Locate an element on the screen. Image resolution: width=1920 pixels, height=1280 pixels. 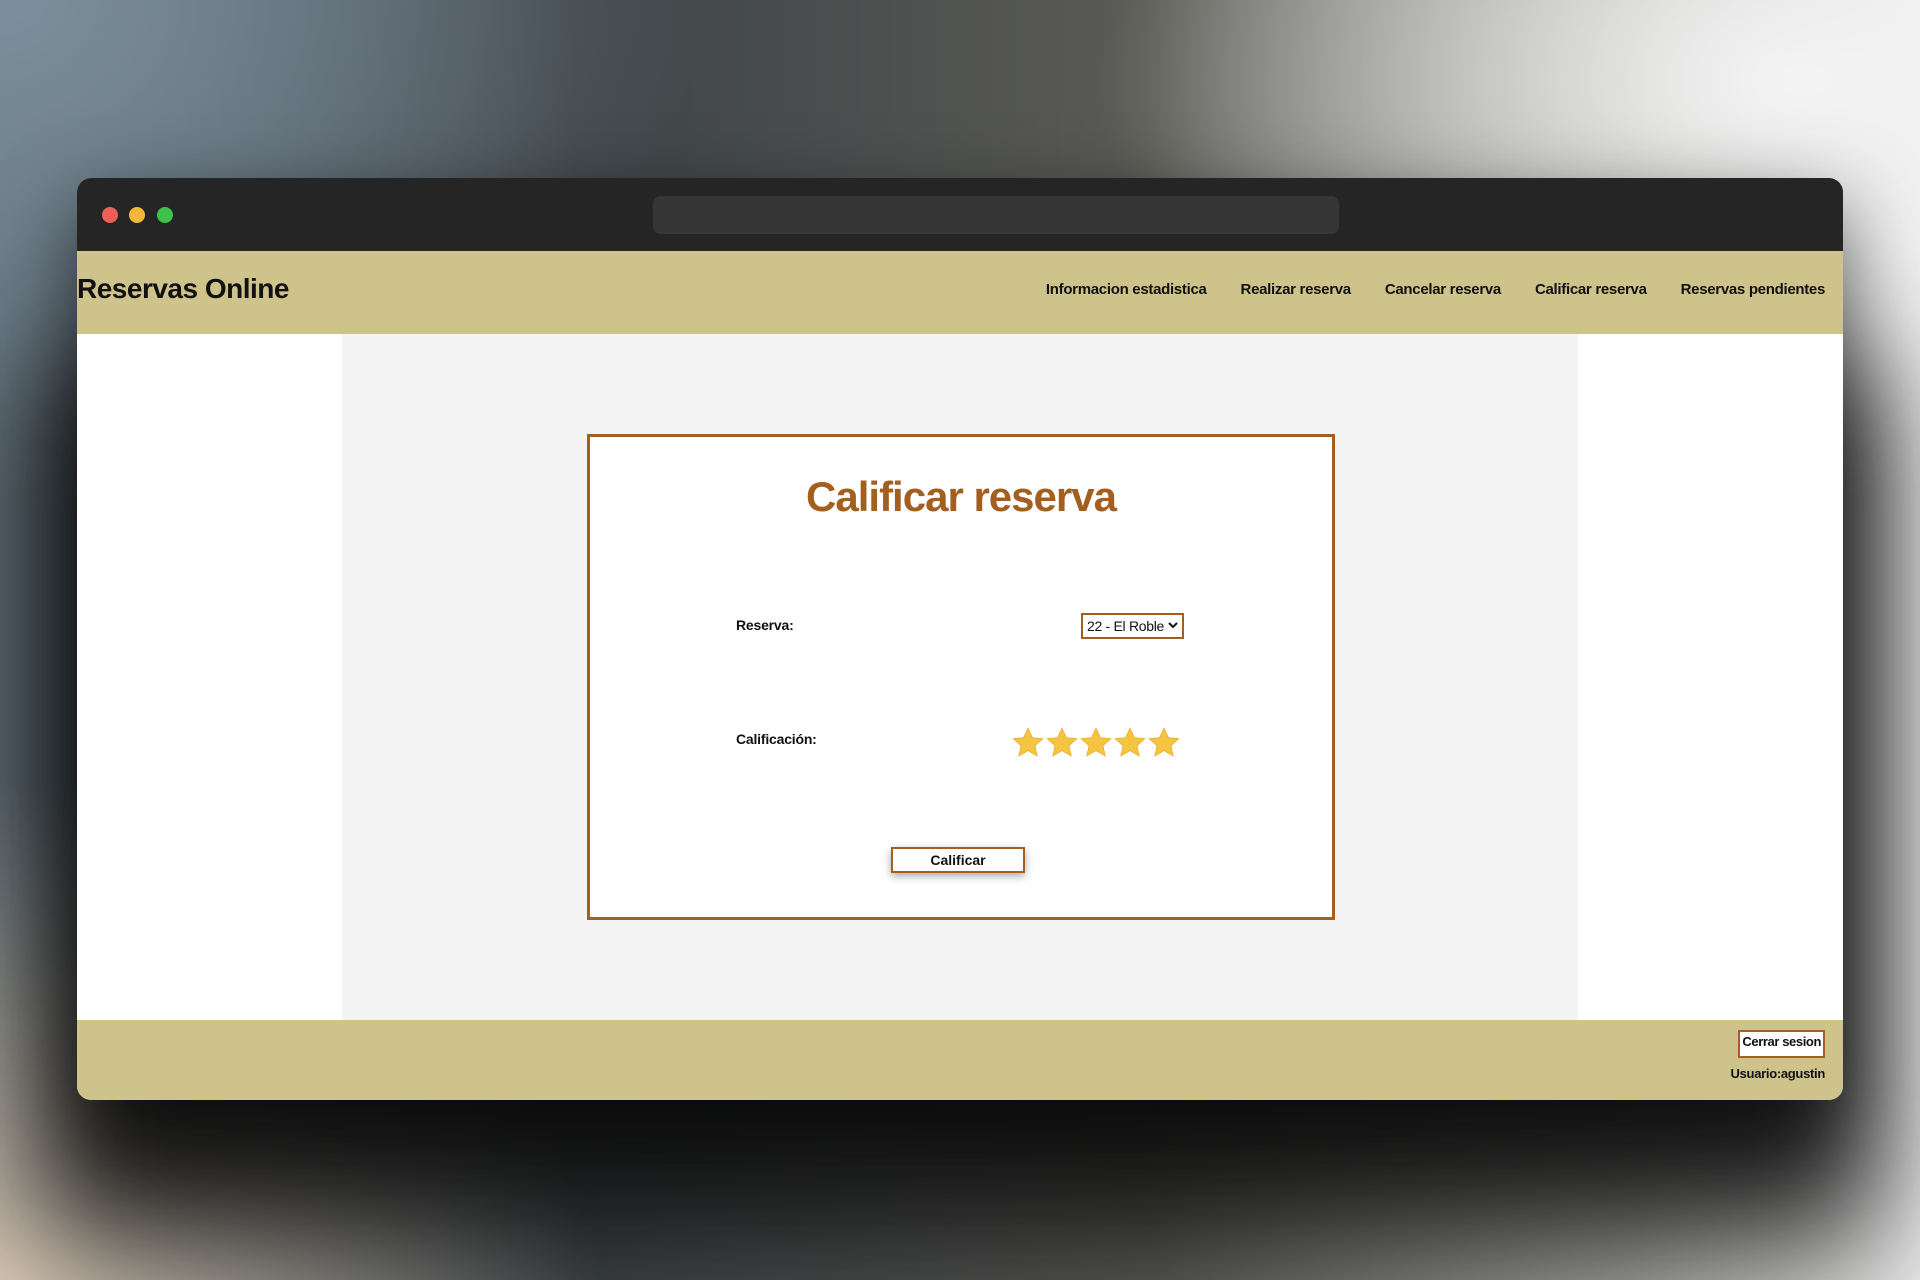
calificar-button: Calificar is located at coordinates (958, 860).